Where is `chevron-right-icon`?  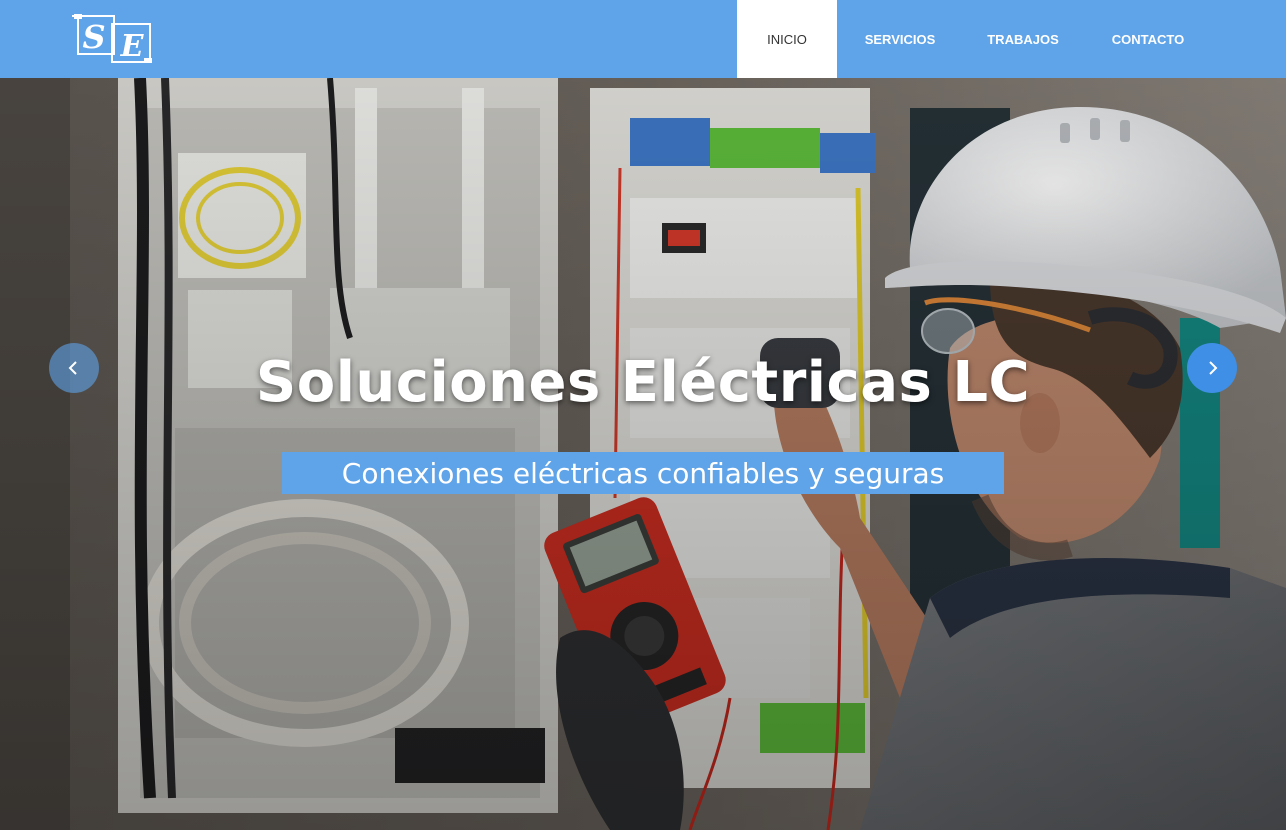 chevron-right-icon is located at coordinates (1213, 368).